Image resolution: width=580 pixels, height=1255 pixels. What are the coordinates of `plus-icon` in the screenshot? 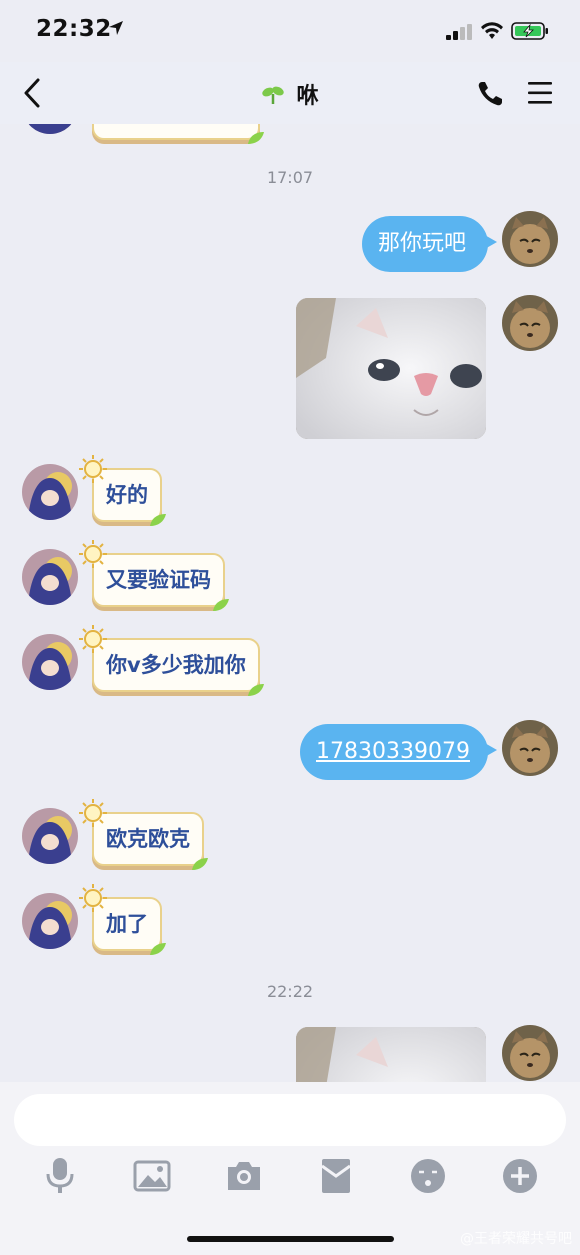 It's located at (520, 1176).